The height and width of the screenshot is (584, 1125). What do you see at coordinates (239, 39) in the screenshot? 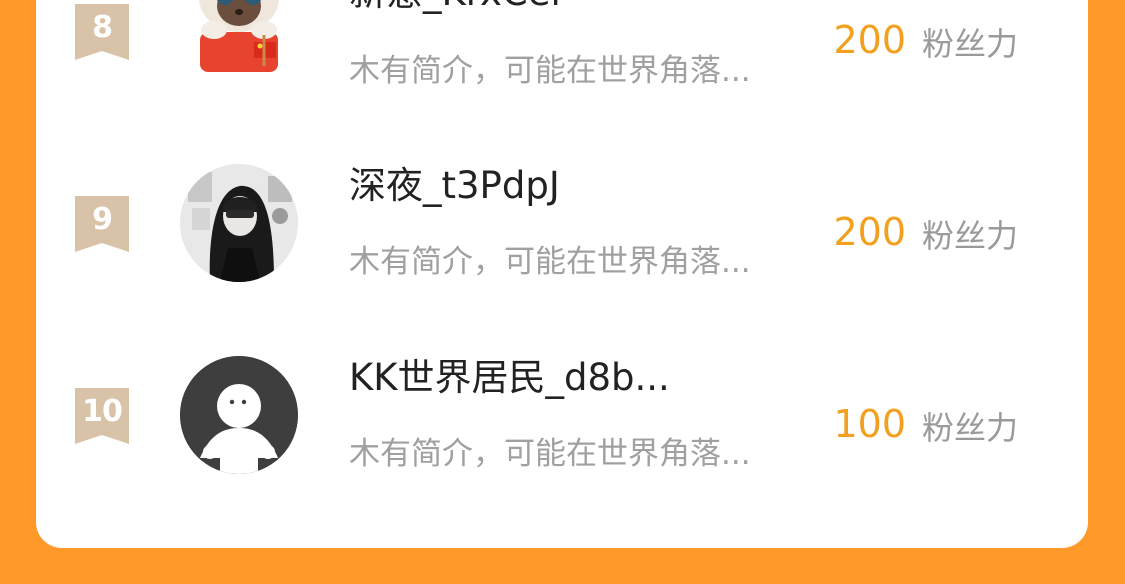
I see `cat-avatar-icon` at bounding box center [239, 39].